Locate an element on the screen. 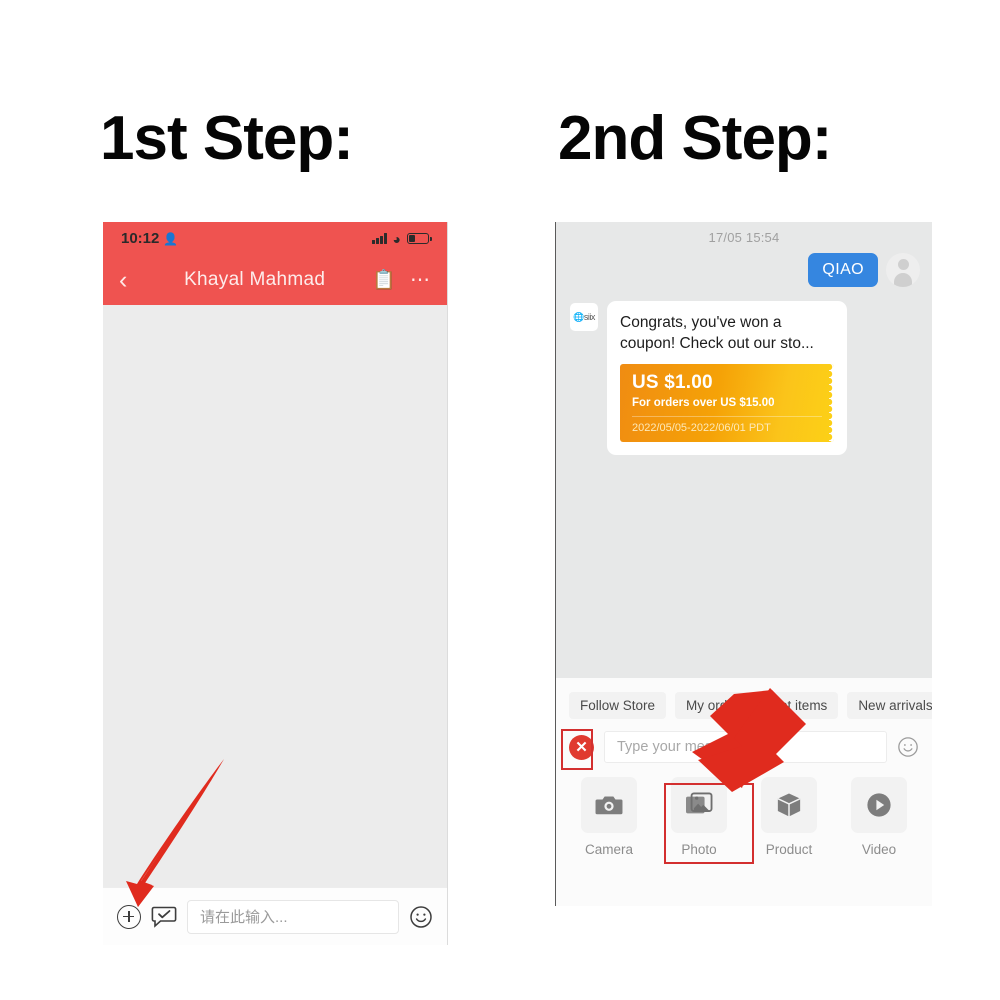 Image resolution: width=1000 pixels, height=1000 pixels. attachment-camera-label: Camera is located at coordinates (608, 849).